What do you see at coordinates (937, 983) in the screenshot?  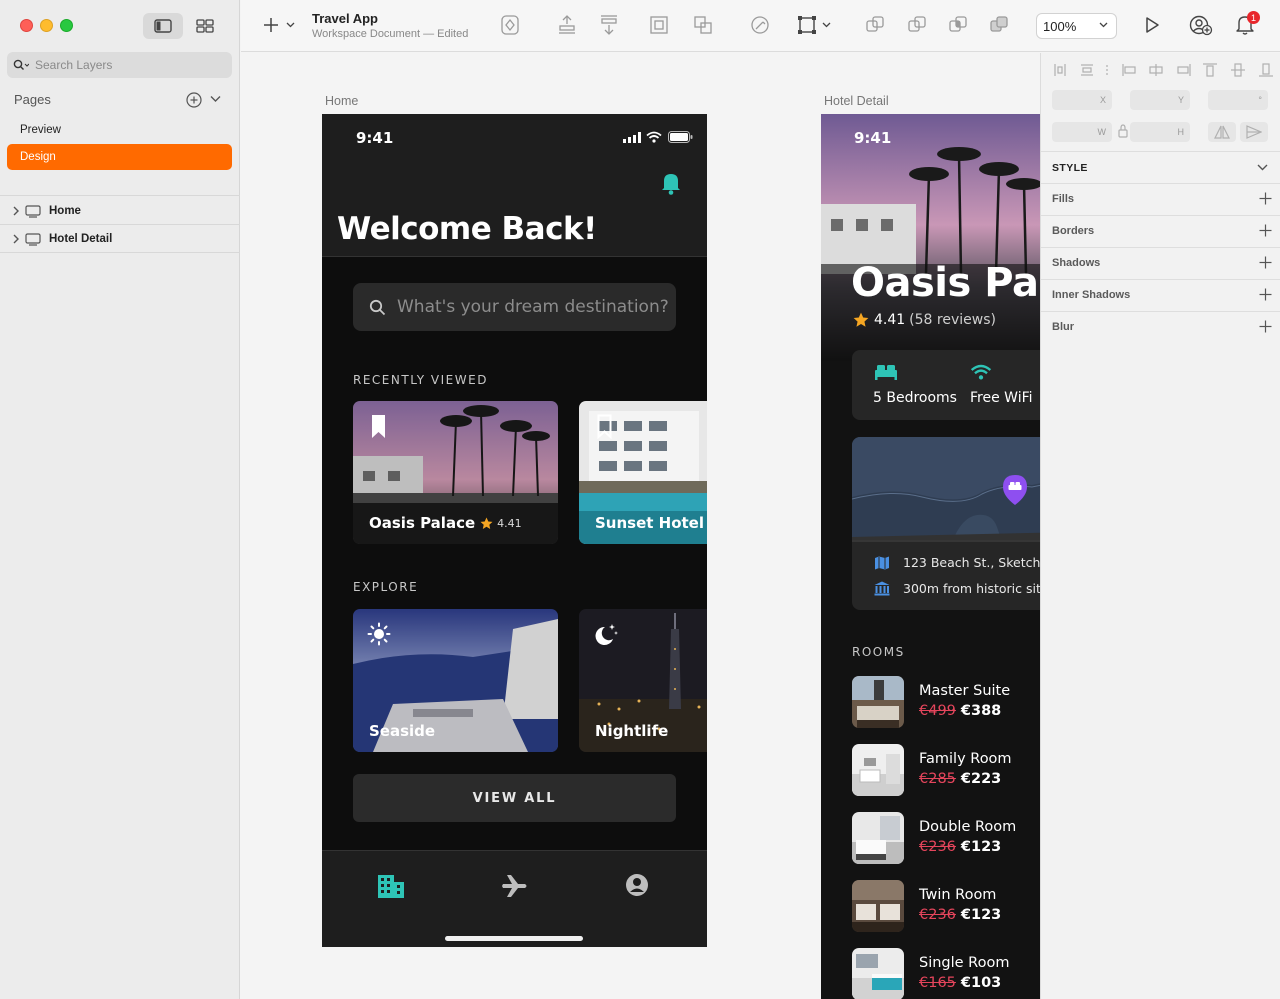 I see `room-old-price: €165` at bounding box center [937, 983].